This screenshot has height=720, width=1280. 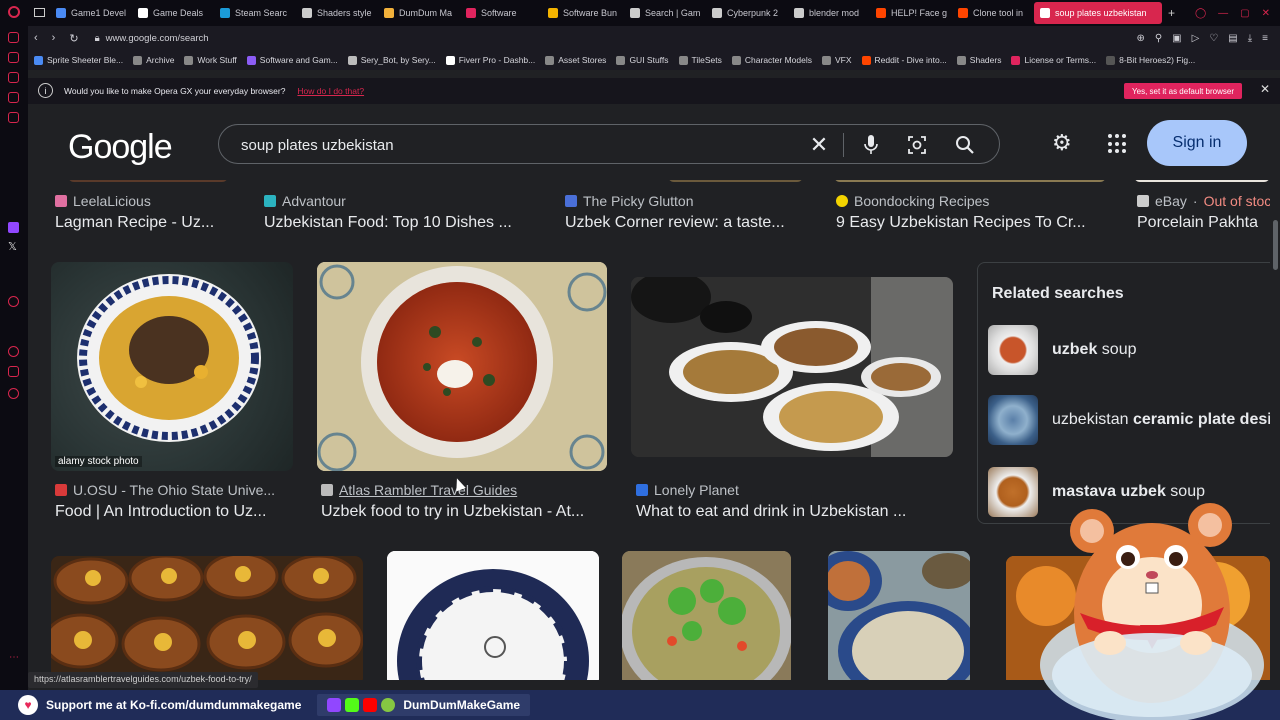 I want to click on voice-search-icon, so click(x=871, y=145).